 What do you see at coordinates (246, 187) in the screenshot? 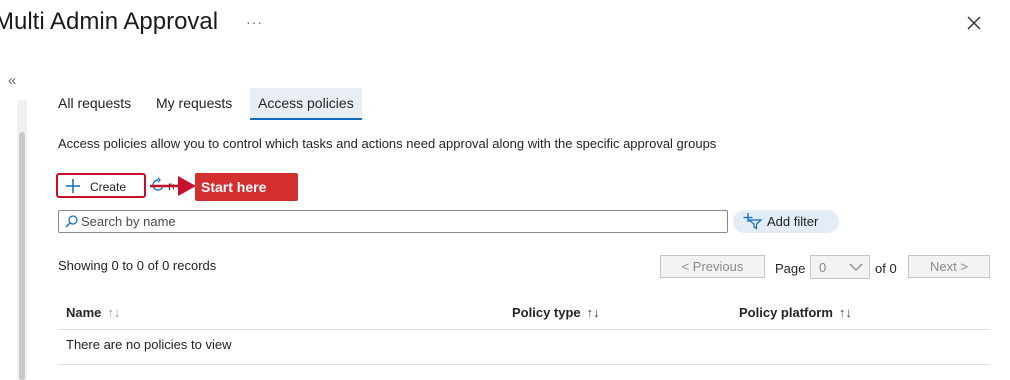
I see `start-here-callout: Start here` at bounding box center [246, 187].